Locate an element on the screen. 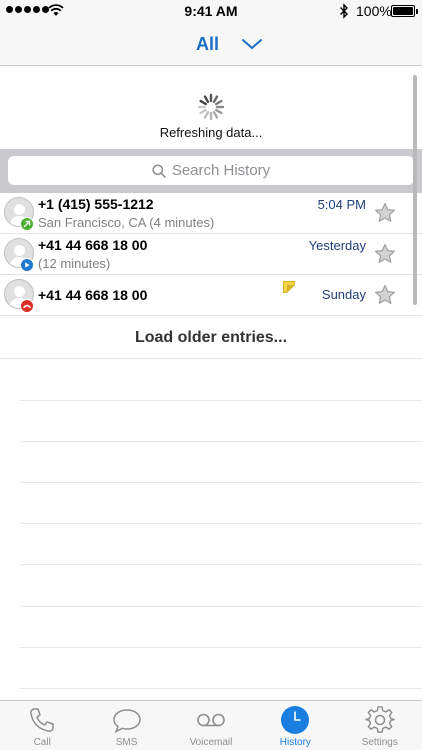  phone-icon is located at coordinates (42, 720).